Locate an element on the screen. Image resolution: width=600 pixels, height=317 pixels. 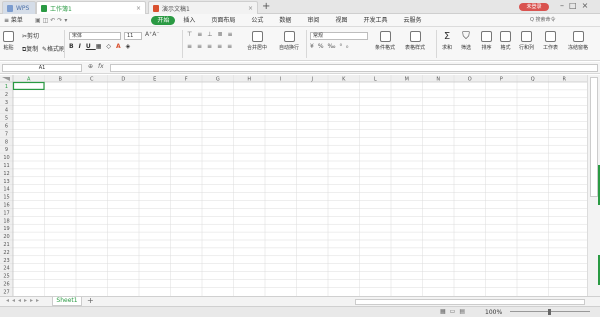
font-size-adjust-icons: A⁺A⁻ is located at coordinates (152, 34).